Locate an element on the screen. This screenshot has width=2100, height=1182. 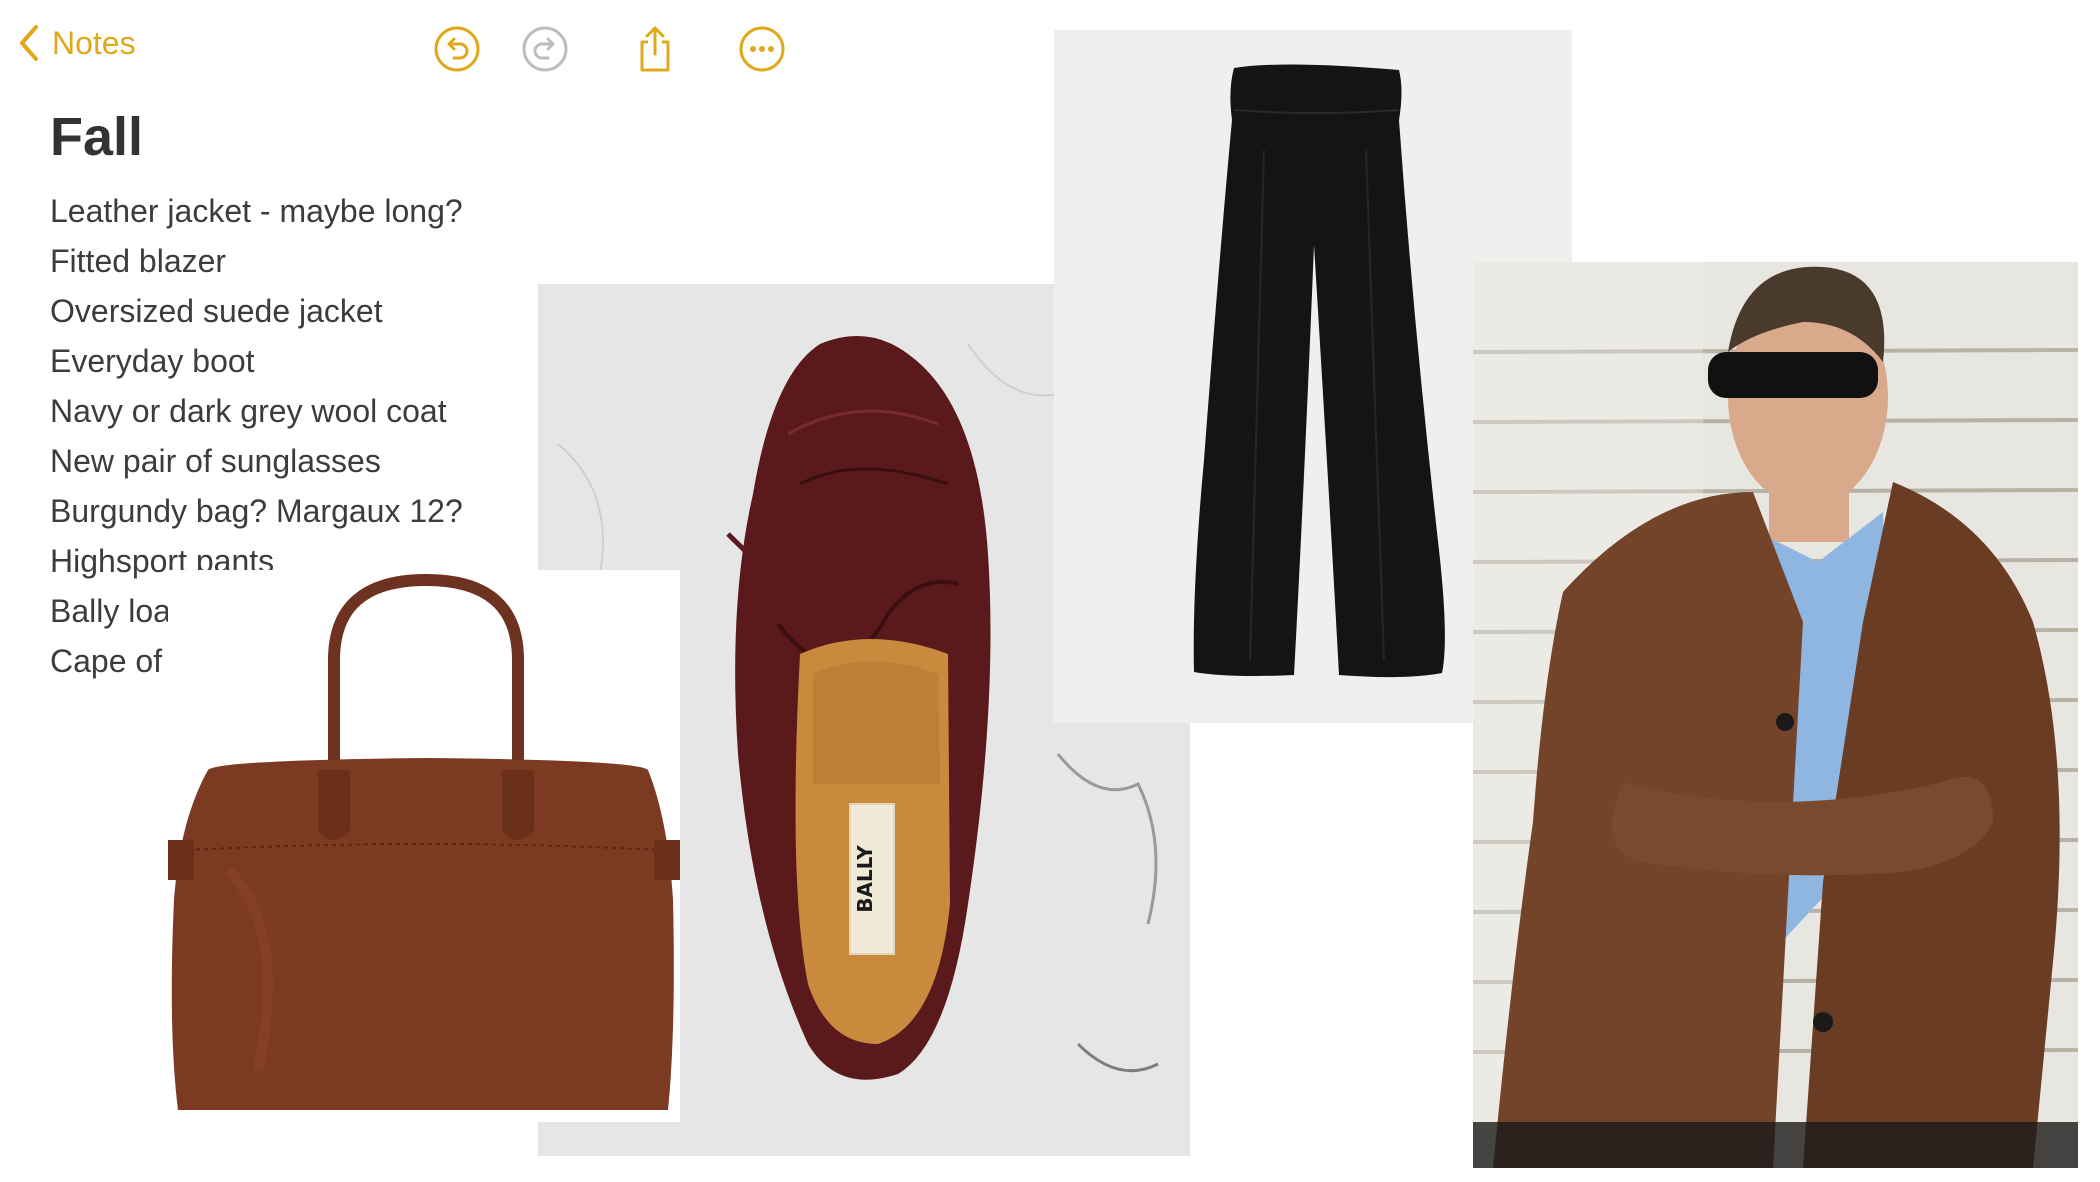
more-options-button is located at coordinates (762, 49).